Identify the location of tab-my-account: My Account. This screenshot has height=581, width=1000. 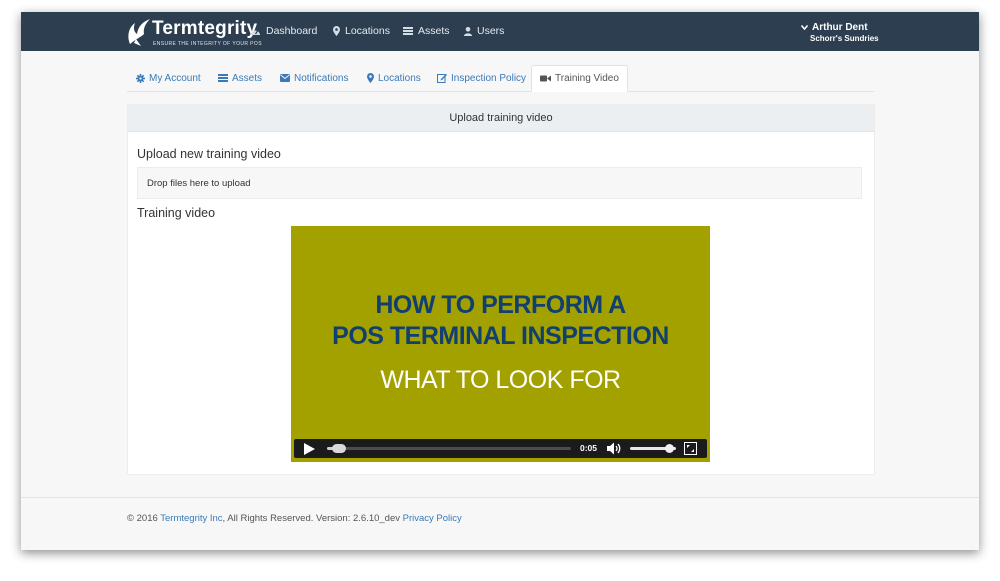
(168, 78).